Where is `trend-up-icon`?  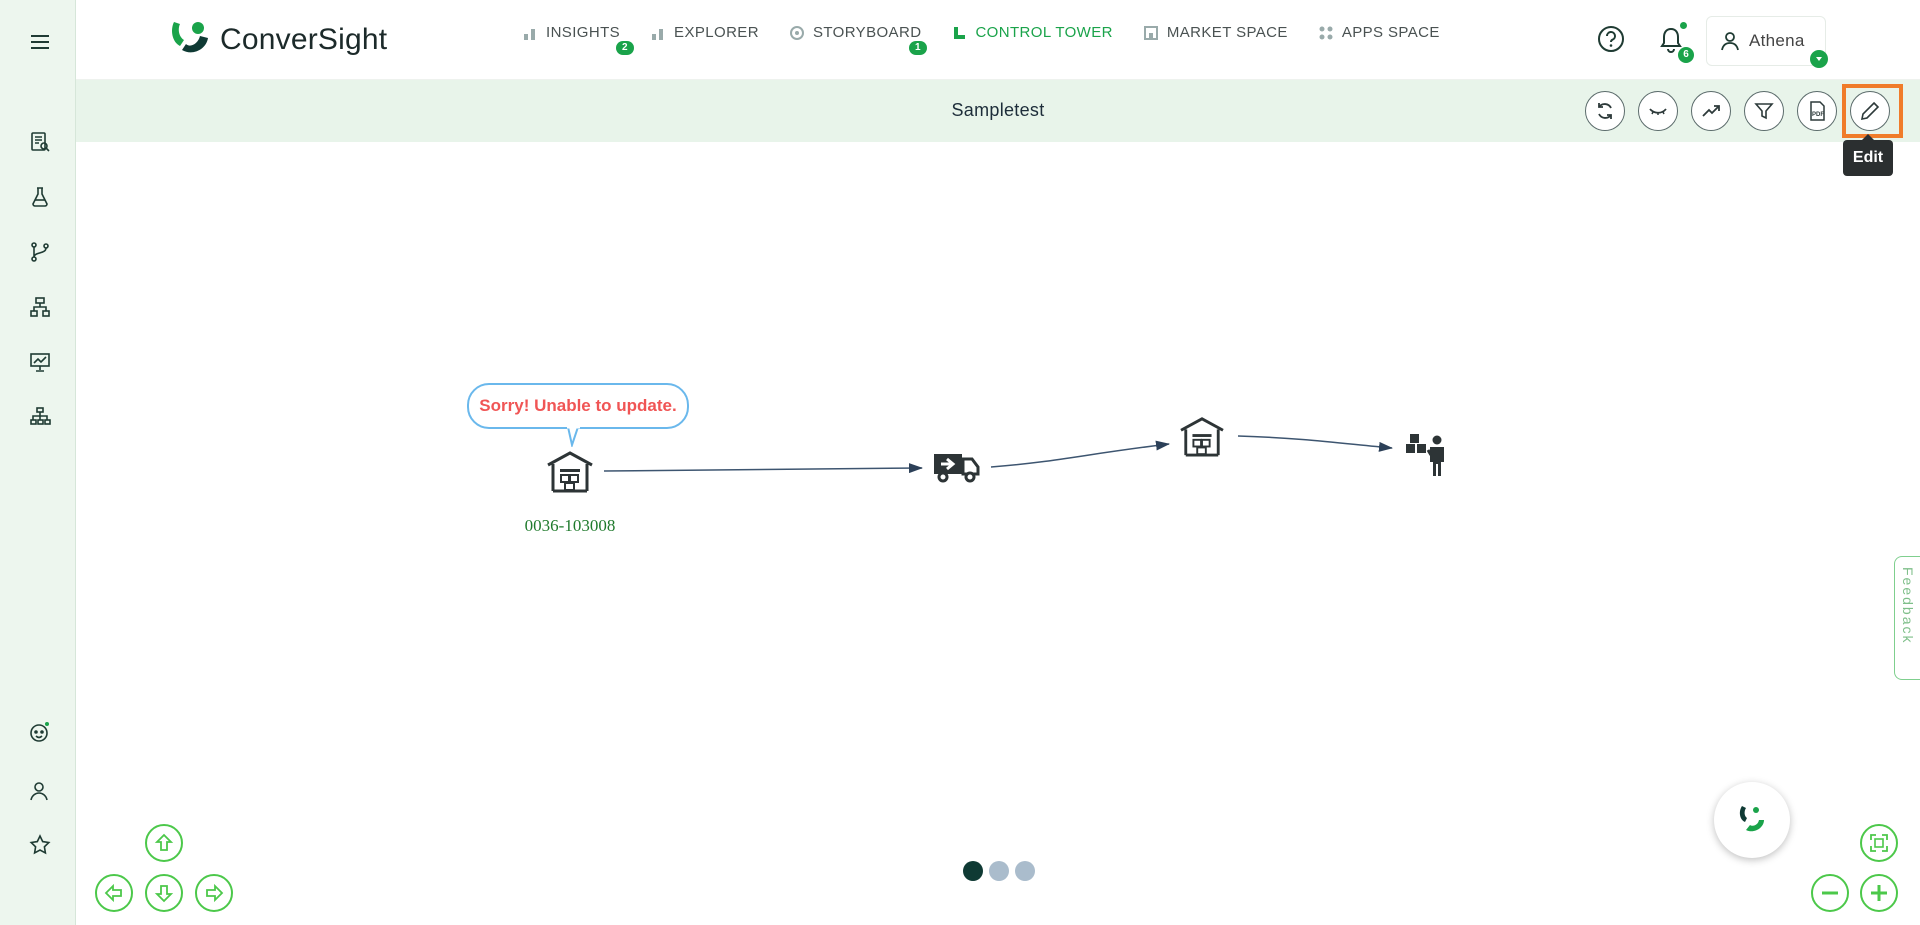 trend-up-icon is located at coordinates (1711, 111).